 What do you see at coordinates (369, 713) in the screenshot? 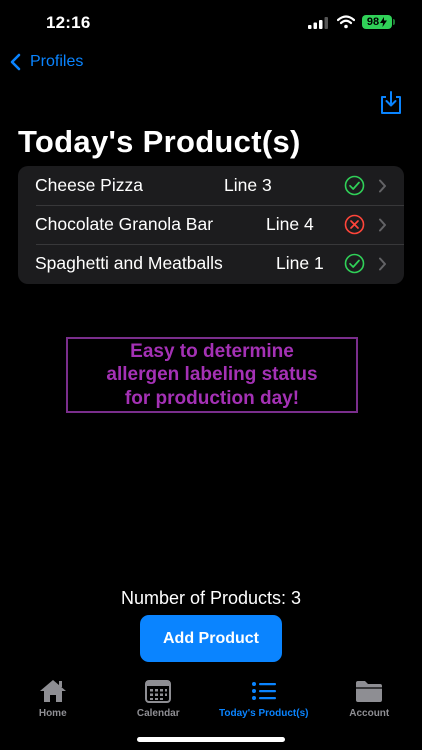
I see `tab-label: Account` at bounding box center [369, 713].